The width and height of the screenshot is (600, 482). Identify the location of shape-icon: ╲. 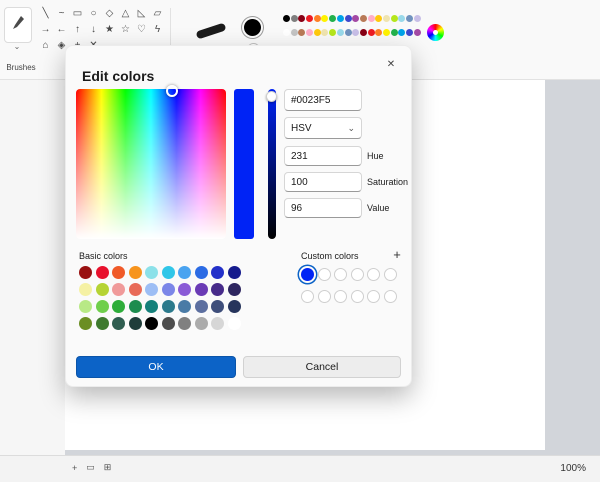
(45, 13).